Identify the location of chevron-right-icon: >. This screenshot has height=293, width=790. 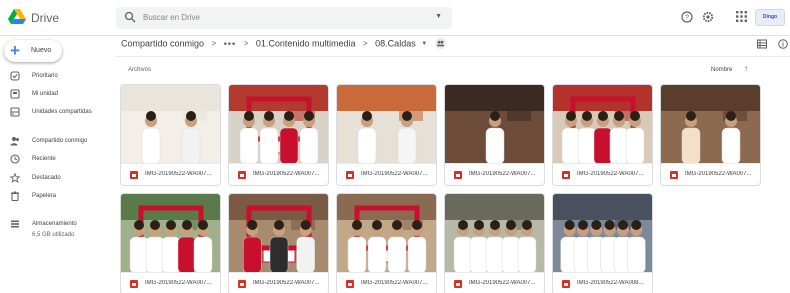
(246, 44).